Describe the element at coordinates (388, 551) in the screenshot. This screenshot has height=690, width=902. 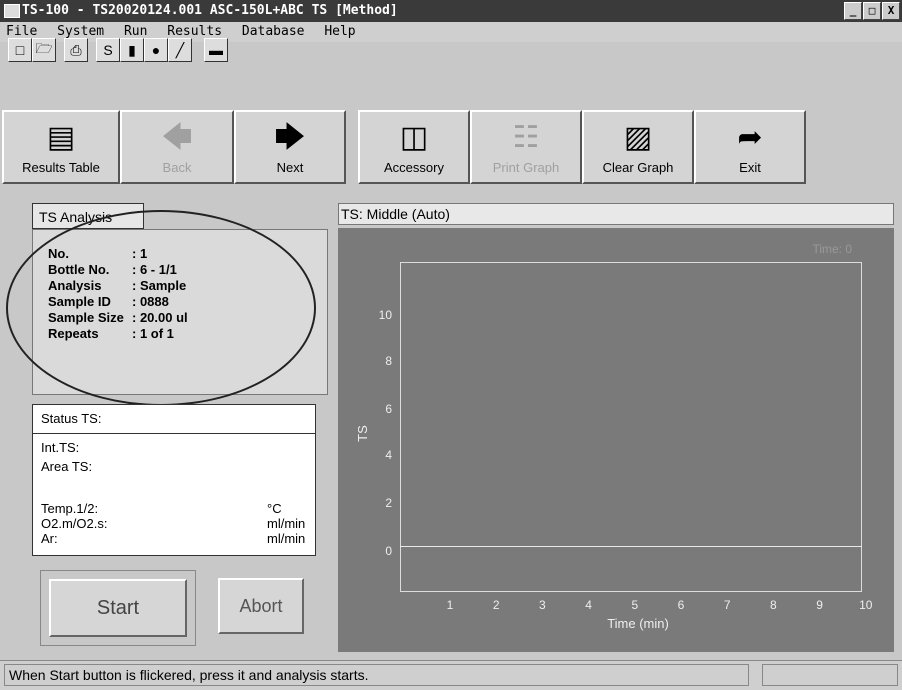
I see `y-tick-label: 0` at that location.